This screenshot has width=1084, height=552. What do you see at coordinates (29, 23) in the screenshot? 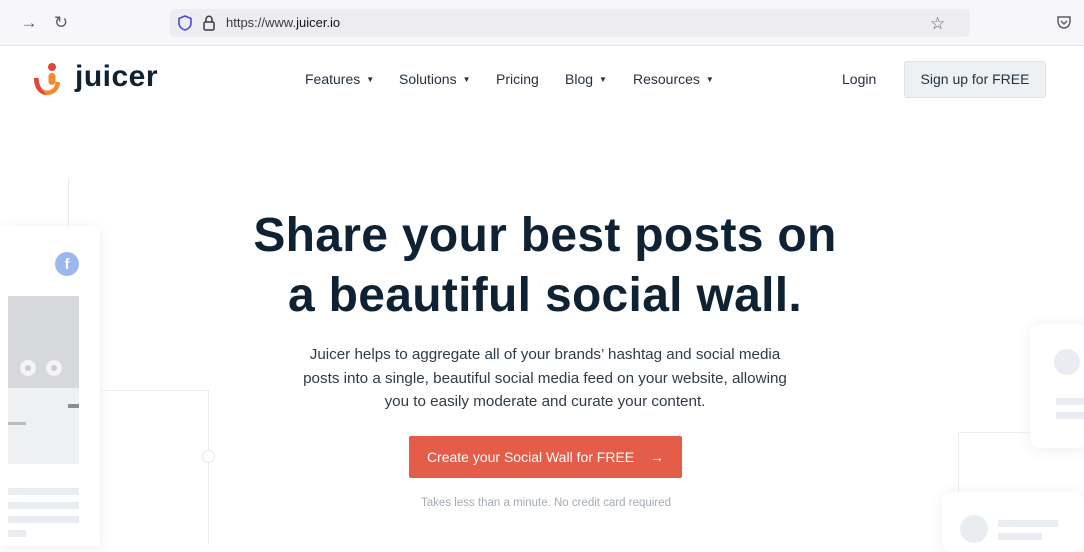
I see `forward-arrow-icon: →` at bounding box center [29, 23].